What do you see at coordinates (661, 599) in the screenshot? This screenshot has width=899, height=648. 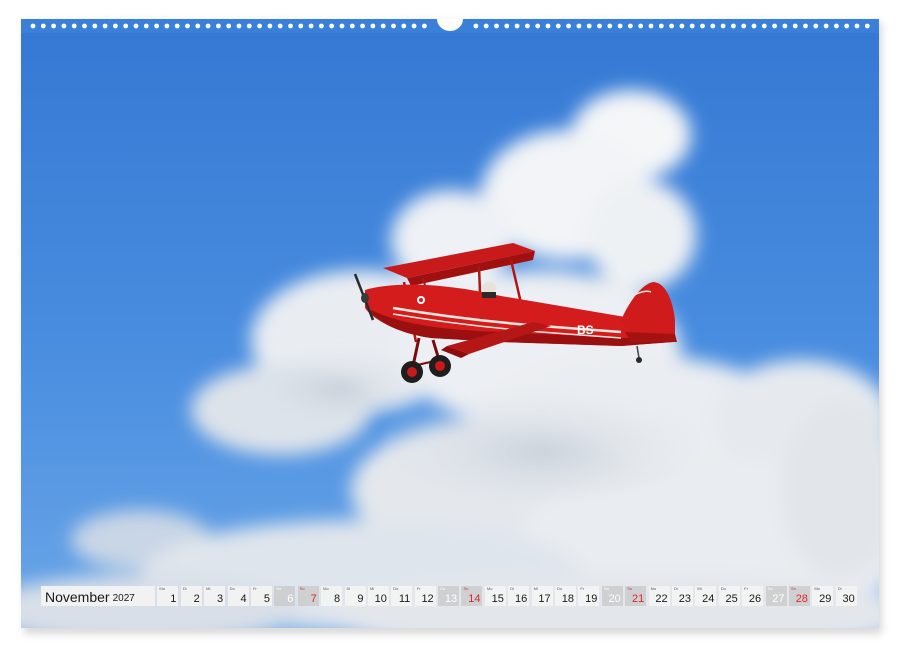 I see `day-number: 22` at bounding box center [661, 599].